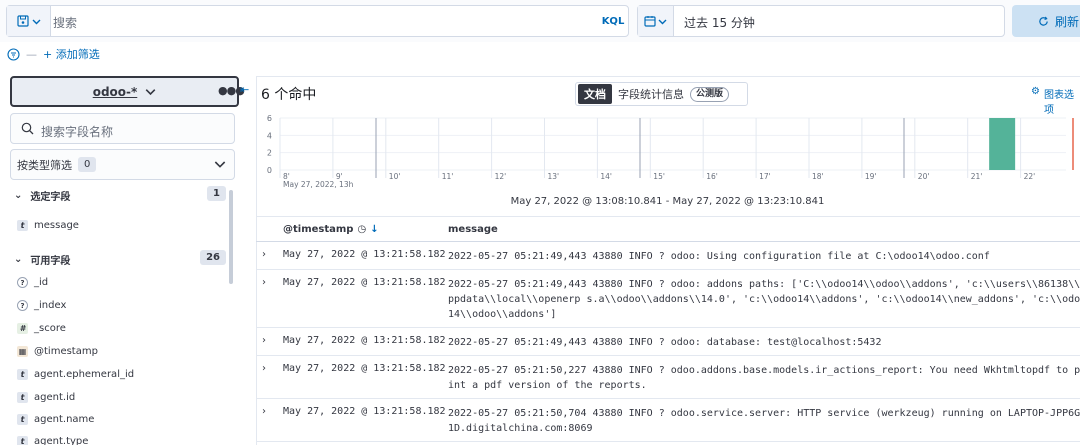  Describe the element at coordinates (650, 21) in the screenshot. I see `calendar-icon` at that location.